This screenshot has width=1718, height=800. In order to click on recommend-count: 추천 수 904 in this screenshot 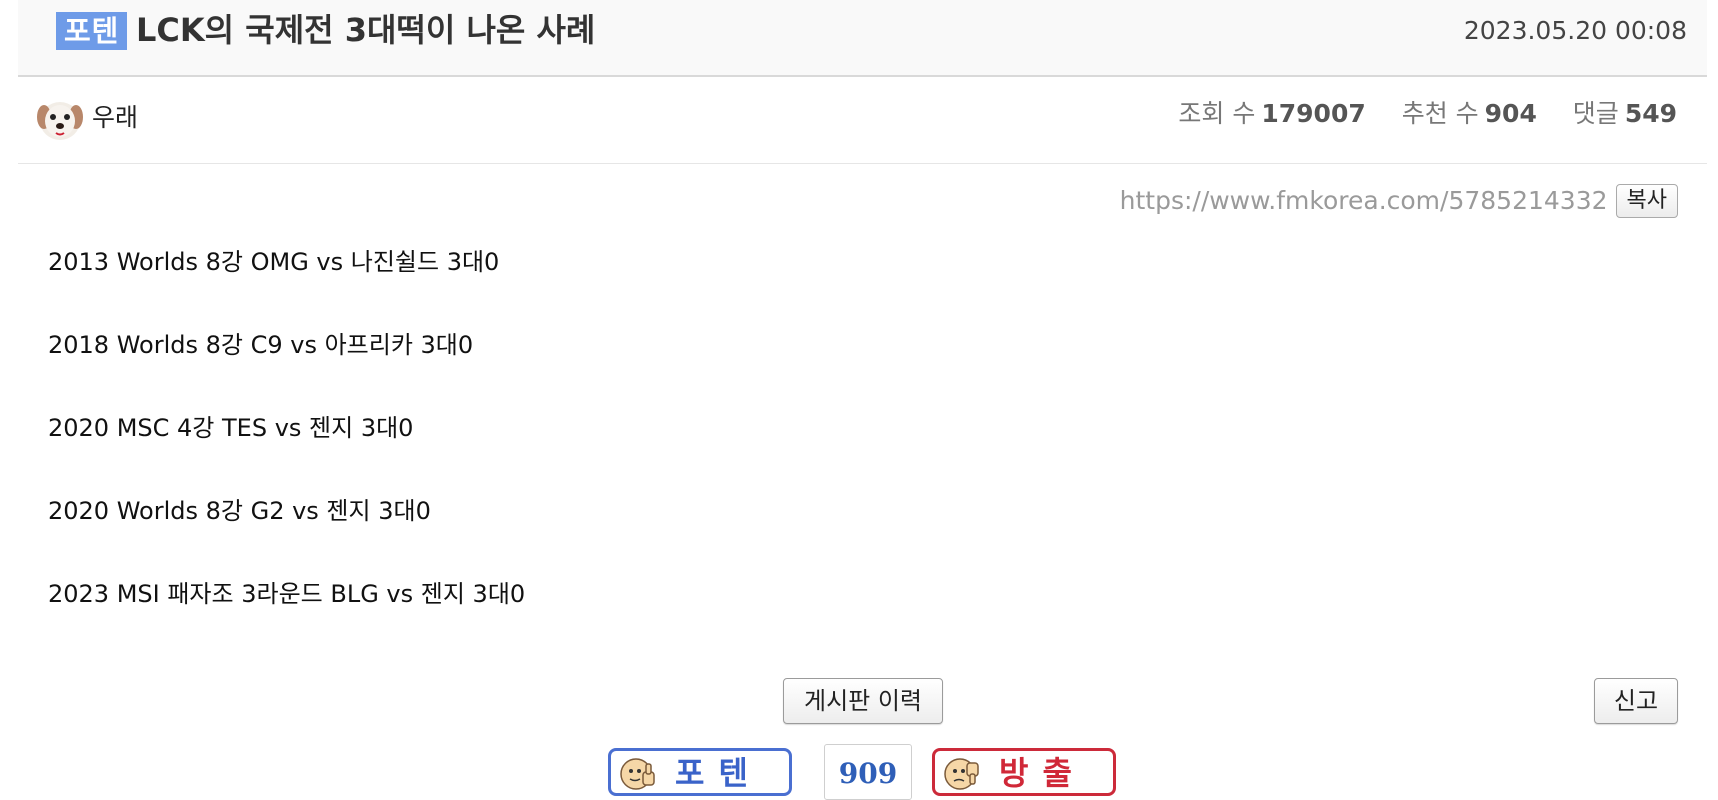, I will do `click(1469, 114)`.